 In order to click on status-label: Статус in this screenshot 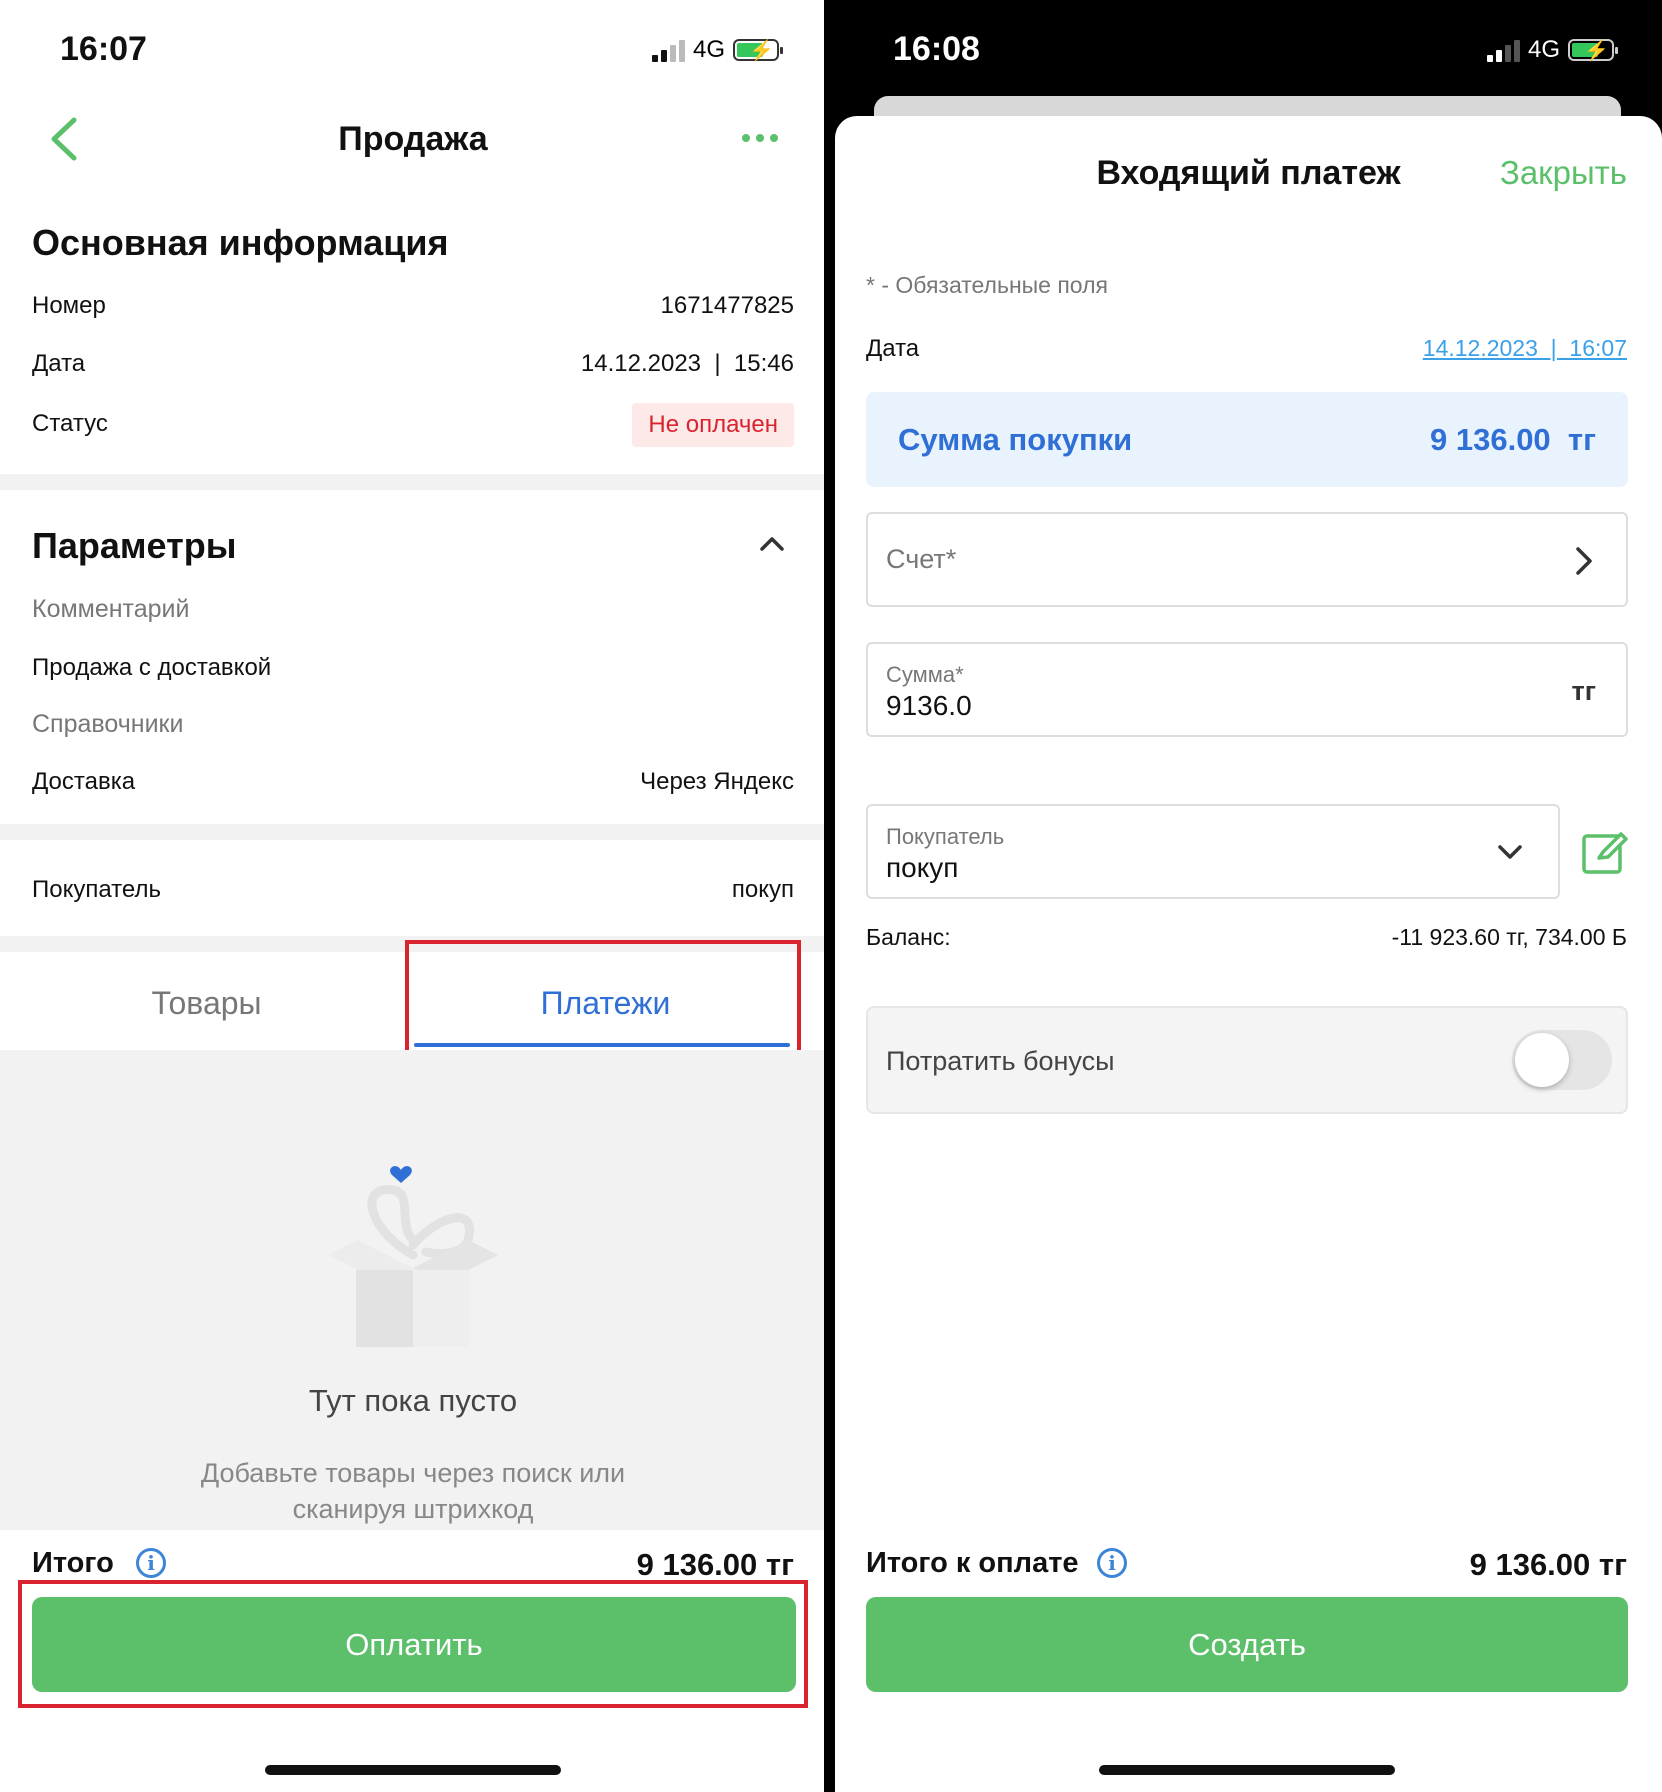, I will do `click(70, 423)`.